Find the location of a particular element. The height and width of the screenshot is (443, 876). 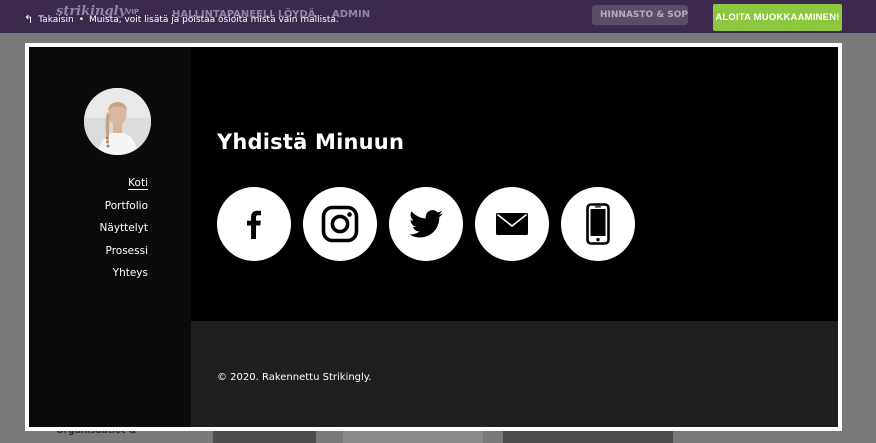

site-nav-label: Prosessi is located at coordinates (126, 250).